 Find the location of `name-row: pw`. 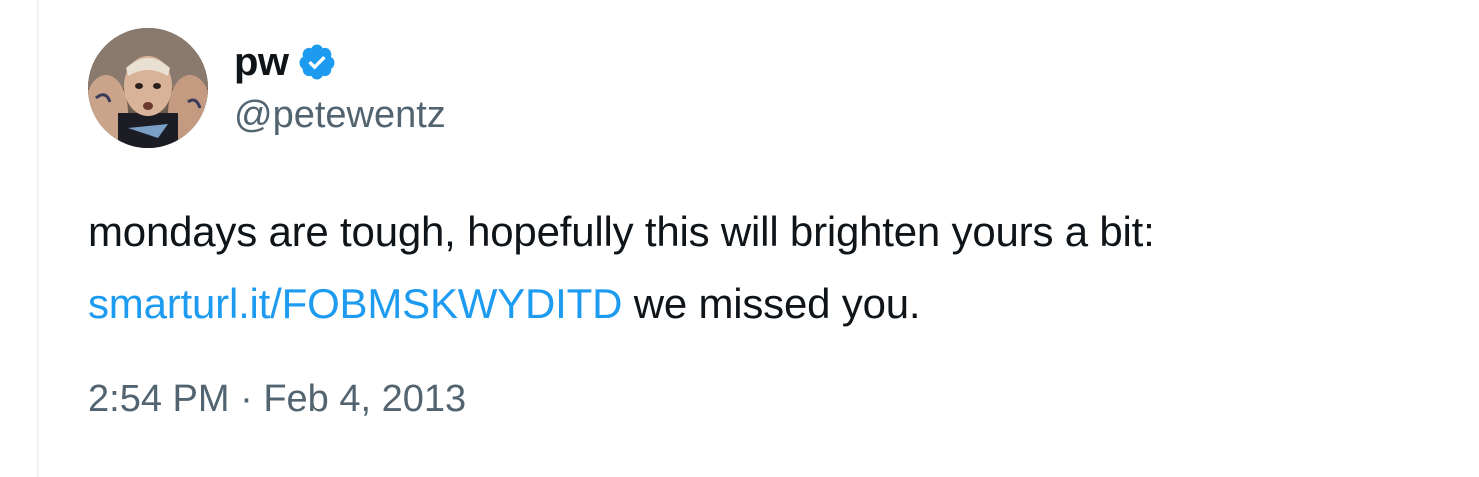

name-row: pw is located at coordinates (340, 62).